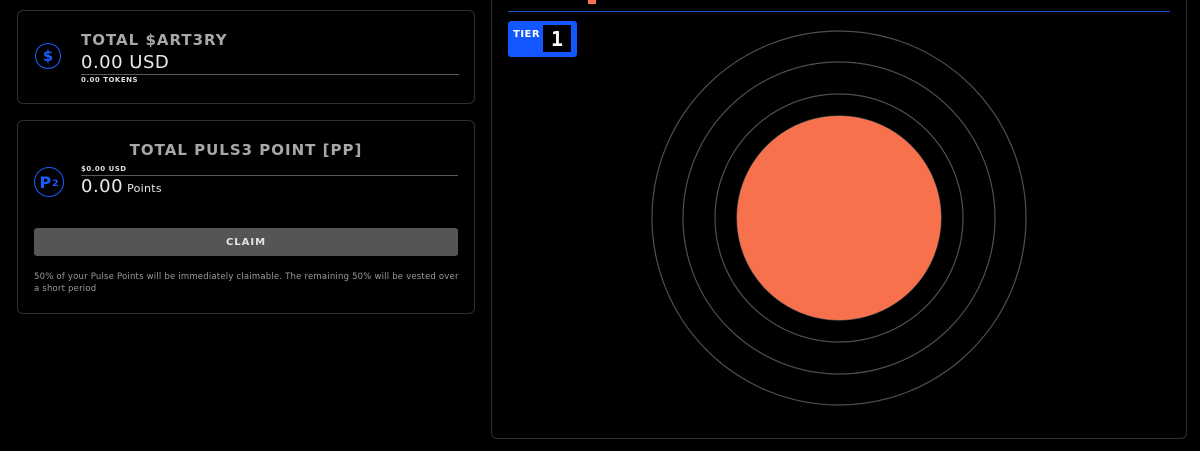  Describe the element at coordinates (270, 74) in the screenshot. I see `divider` at that location.